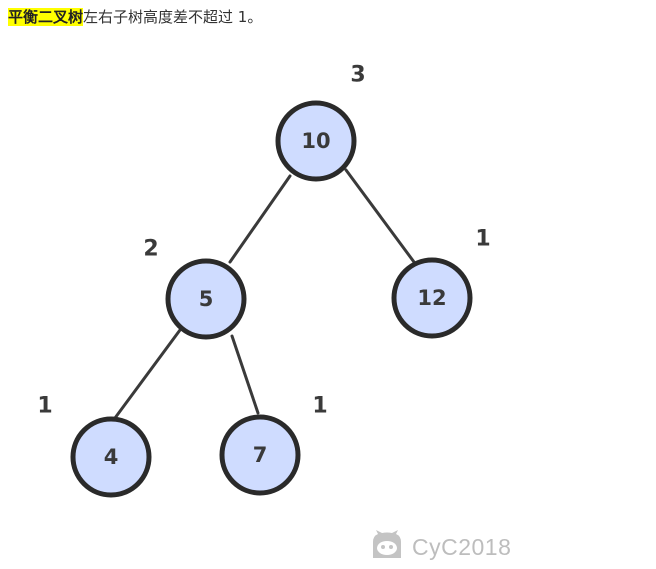  Describe the element at coordinates (482, 239) in the screenshot. I see `node-height-label-12: 1` at that location.